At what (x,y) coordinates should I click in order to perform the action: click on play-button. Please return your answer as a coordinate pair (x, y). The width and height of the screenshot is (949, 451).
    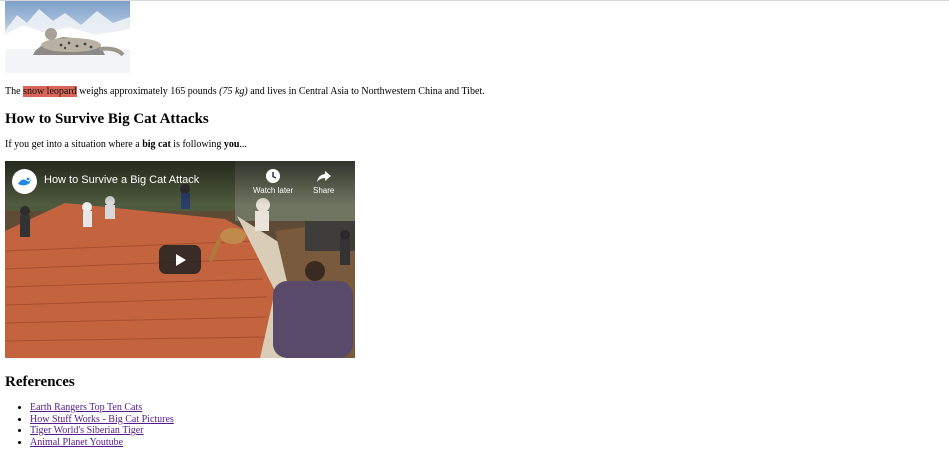
    Looking at the image, I should click on (180, 259).